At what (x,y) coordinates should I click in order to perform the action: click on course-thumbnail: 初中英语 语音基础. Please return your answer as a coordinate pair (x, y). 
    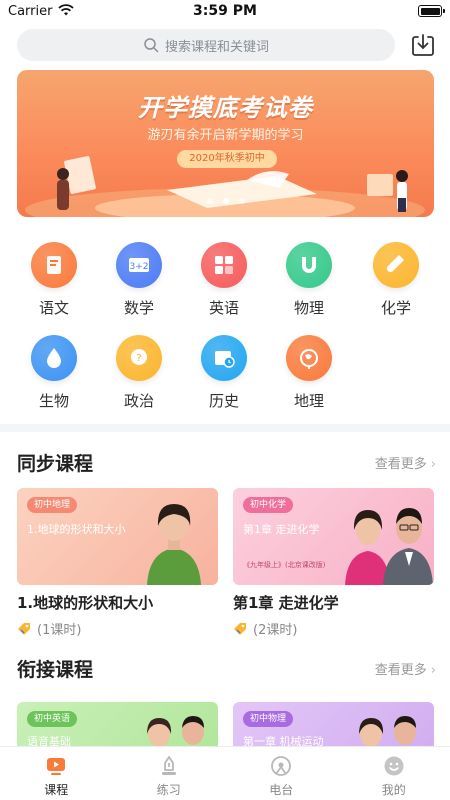
    Looking at the image, I should click on (117, 724).